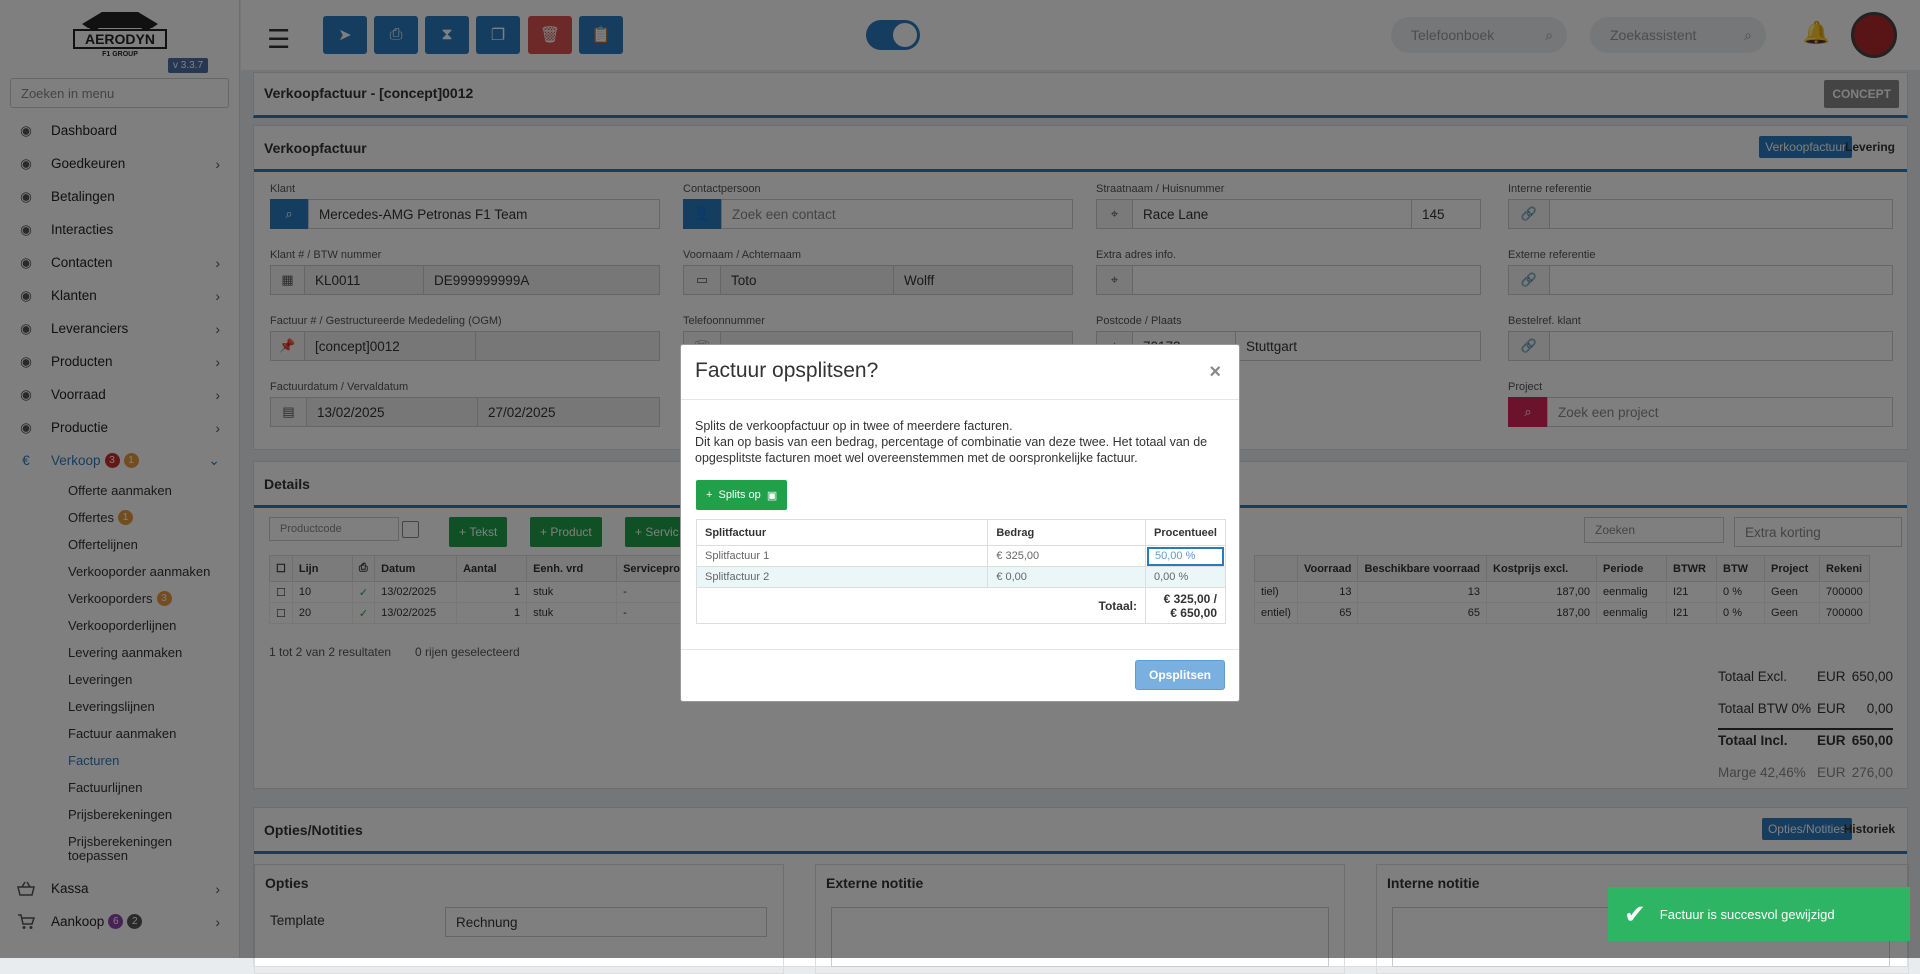 Image resolution: width=1920 pixels, height=974 pixels. Describe the element at coordinates (1215, 372) in the screenshot. I see `close-icon: ×` at that location.